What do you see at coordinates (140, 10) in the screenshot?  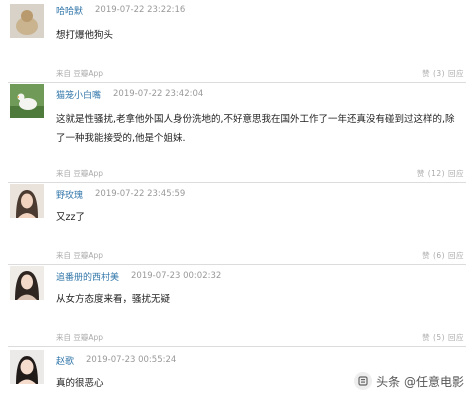 I see `comment-timestamp: 2019-07-22 23:22:16` at bounding box center [140, 10].